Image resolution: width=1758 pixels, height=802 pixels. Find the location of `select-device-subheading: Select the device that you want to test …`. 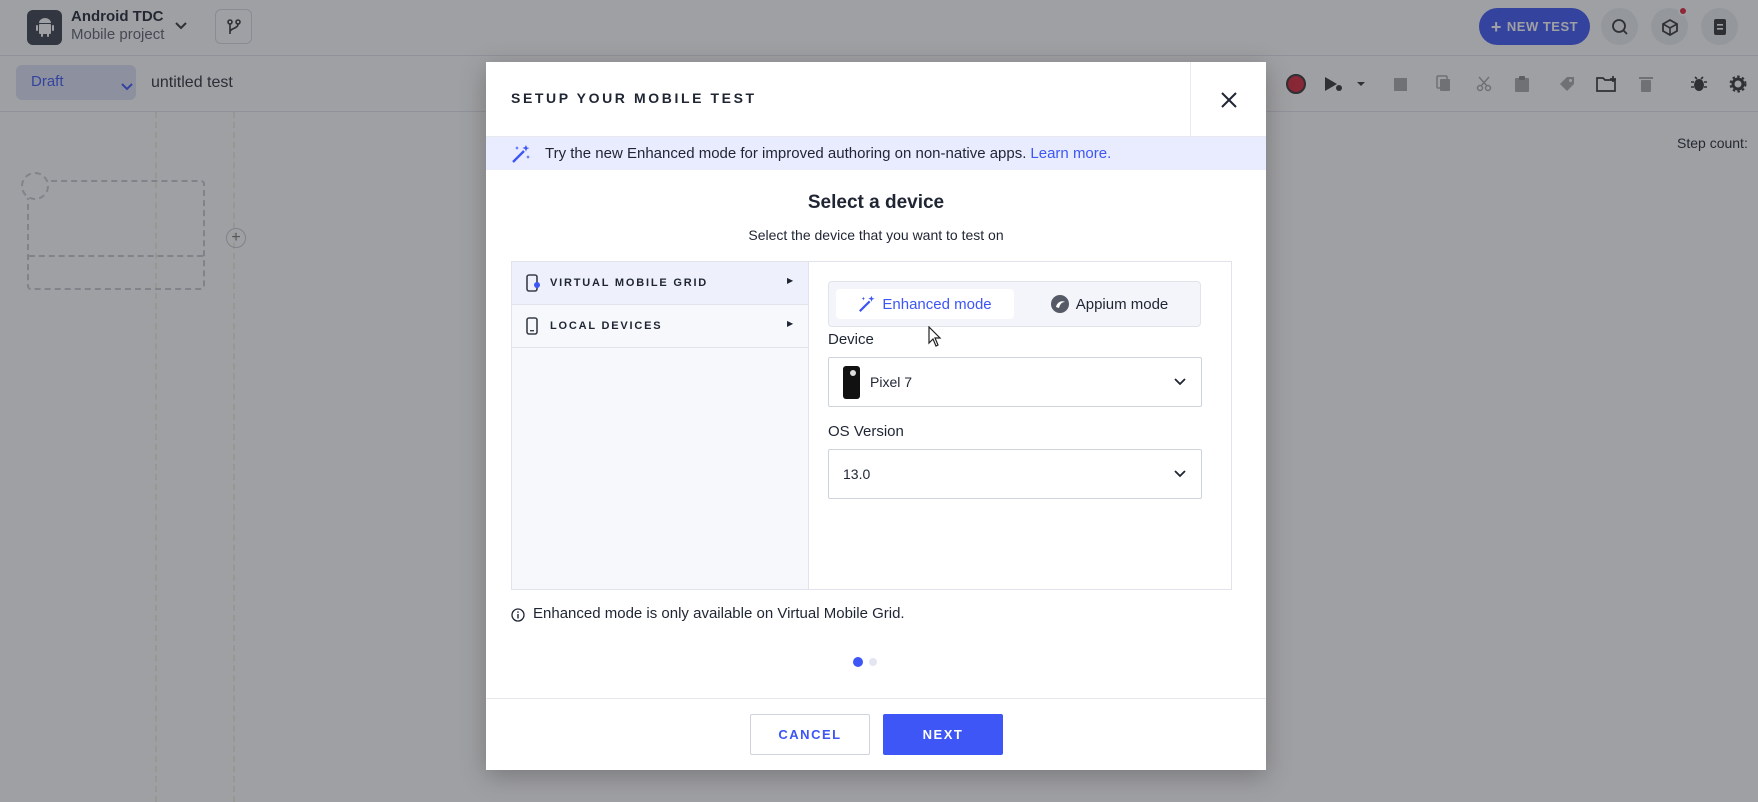

select-device-subheading: Select the device that you want to test … is located at coordinates (876, 235).